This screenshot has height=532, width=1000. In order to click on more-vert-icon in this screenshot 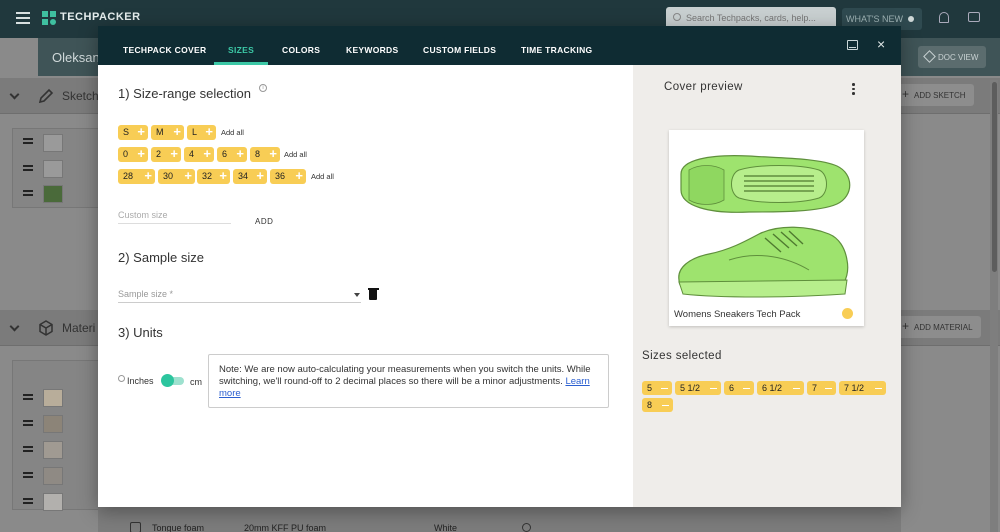, I will do `click(853, 90)`.